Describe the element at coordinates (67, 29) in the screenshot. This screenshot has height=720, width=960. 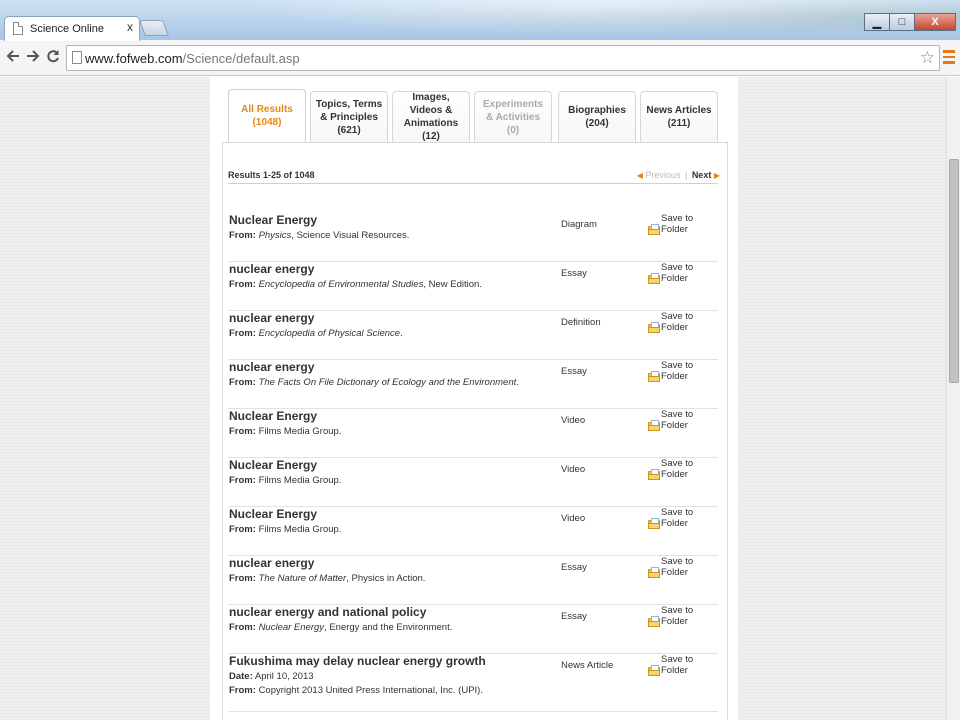
I see `tab-title: Science Online` at that location.